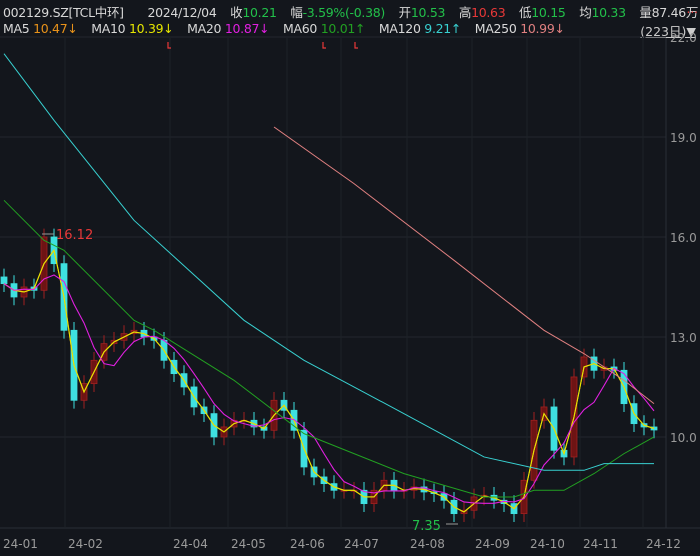 Image resolution: width=700 pixels, height=556 pixels. Describe the element at coordinates (307, 544) in the screenshot. I see `x-tick-label: 24-06` at that location.